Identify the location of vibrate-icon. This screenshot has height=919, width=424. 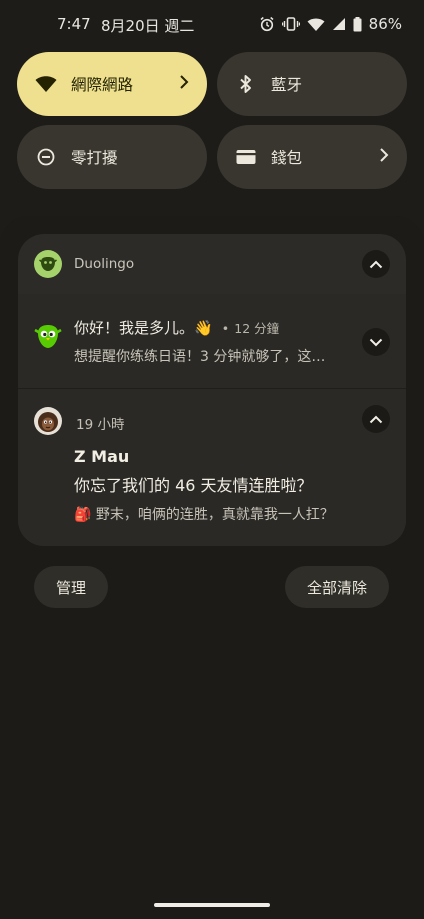
(290, 24).